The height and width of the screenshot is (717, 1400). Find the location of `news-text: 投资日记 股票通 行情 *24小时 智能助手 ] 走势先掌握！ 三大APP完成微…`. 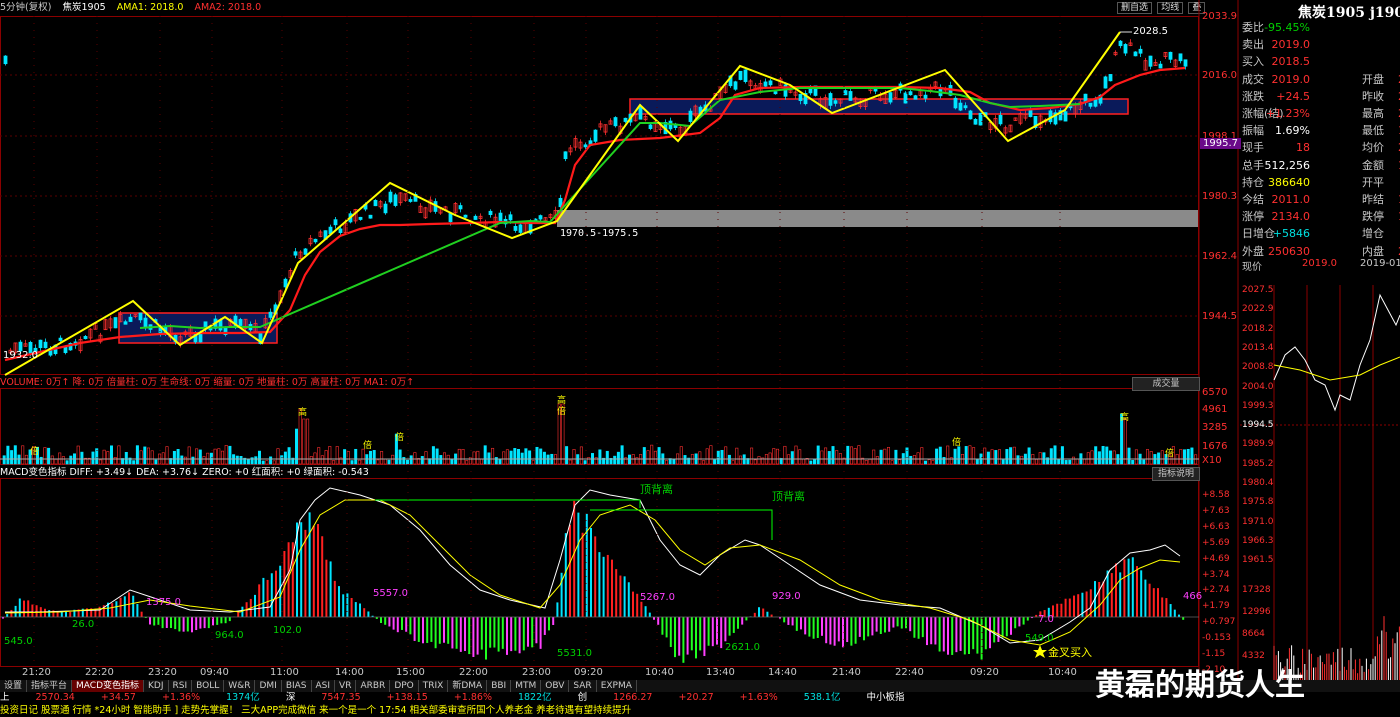

news-text: 投资日记 股票通 行情 *24小时 智能助手 ] 走势先掌握！ 三大APP完成微… is located at coordinates (315, 710).